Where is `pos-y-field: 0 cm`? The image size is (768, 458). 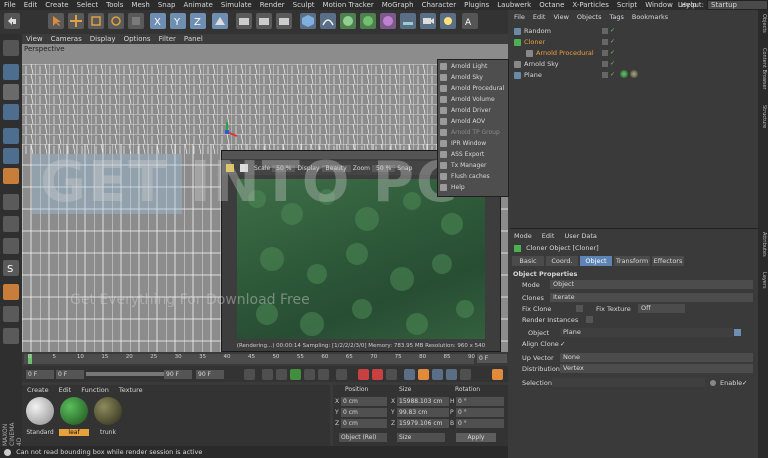 pos-y-field: 0 cm is located at coordinates (364, 412).